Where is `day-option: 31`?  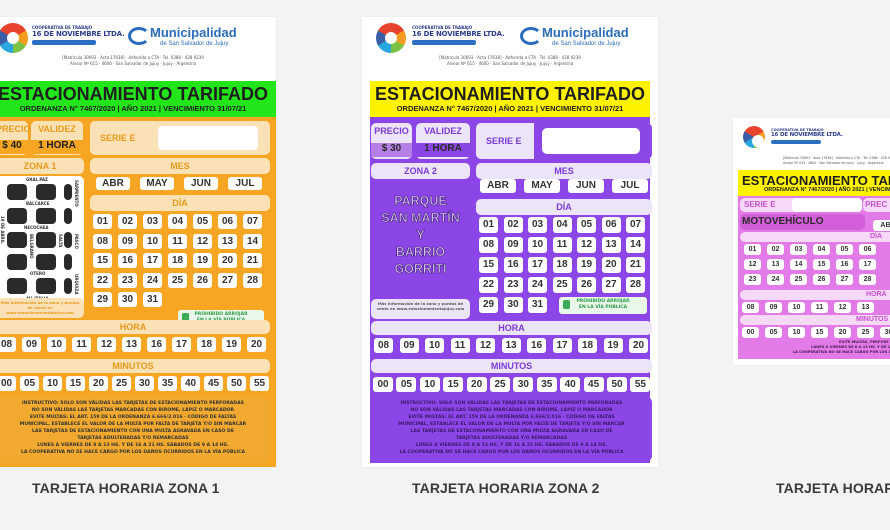 day-option: 31 is located at coordinates (152, 299).